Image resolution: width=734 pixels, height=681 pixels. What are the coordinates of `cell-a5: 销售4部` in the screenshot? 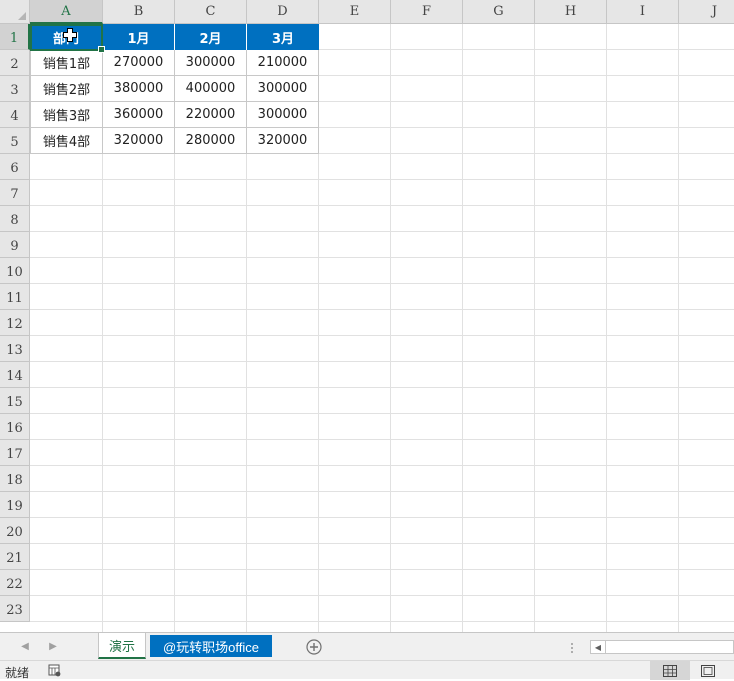 It's located at (66, 141).